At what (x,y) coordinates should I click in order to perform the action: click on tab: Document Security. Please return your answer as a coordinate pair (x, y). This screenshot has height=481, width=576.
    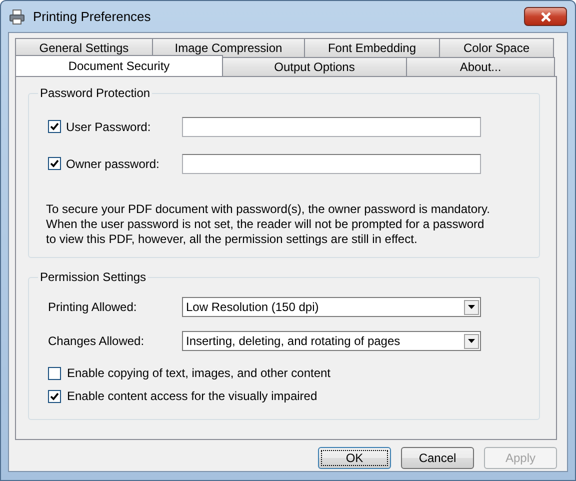
    Looking at the image, I should click on (119, 65).